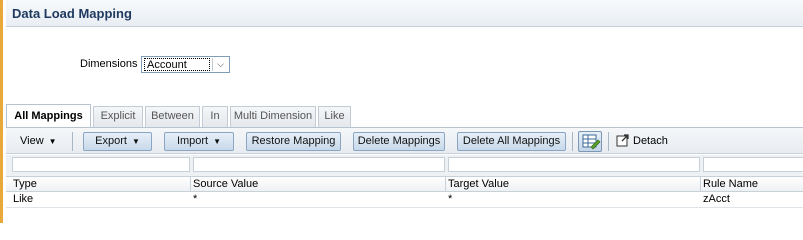  What do you see at coordinates (404, 184) in the screenshot?
I see `table-header: Type Source Value Target Value Rule Name` at bounding box center [404, 184].